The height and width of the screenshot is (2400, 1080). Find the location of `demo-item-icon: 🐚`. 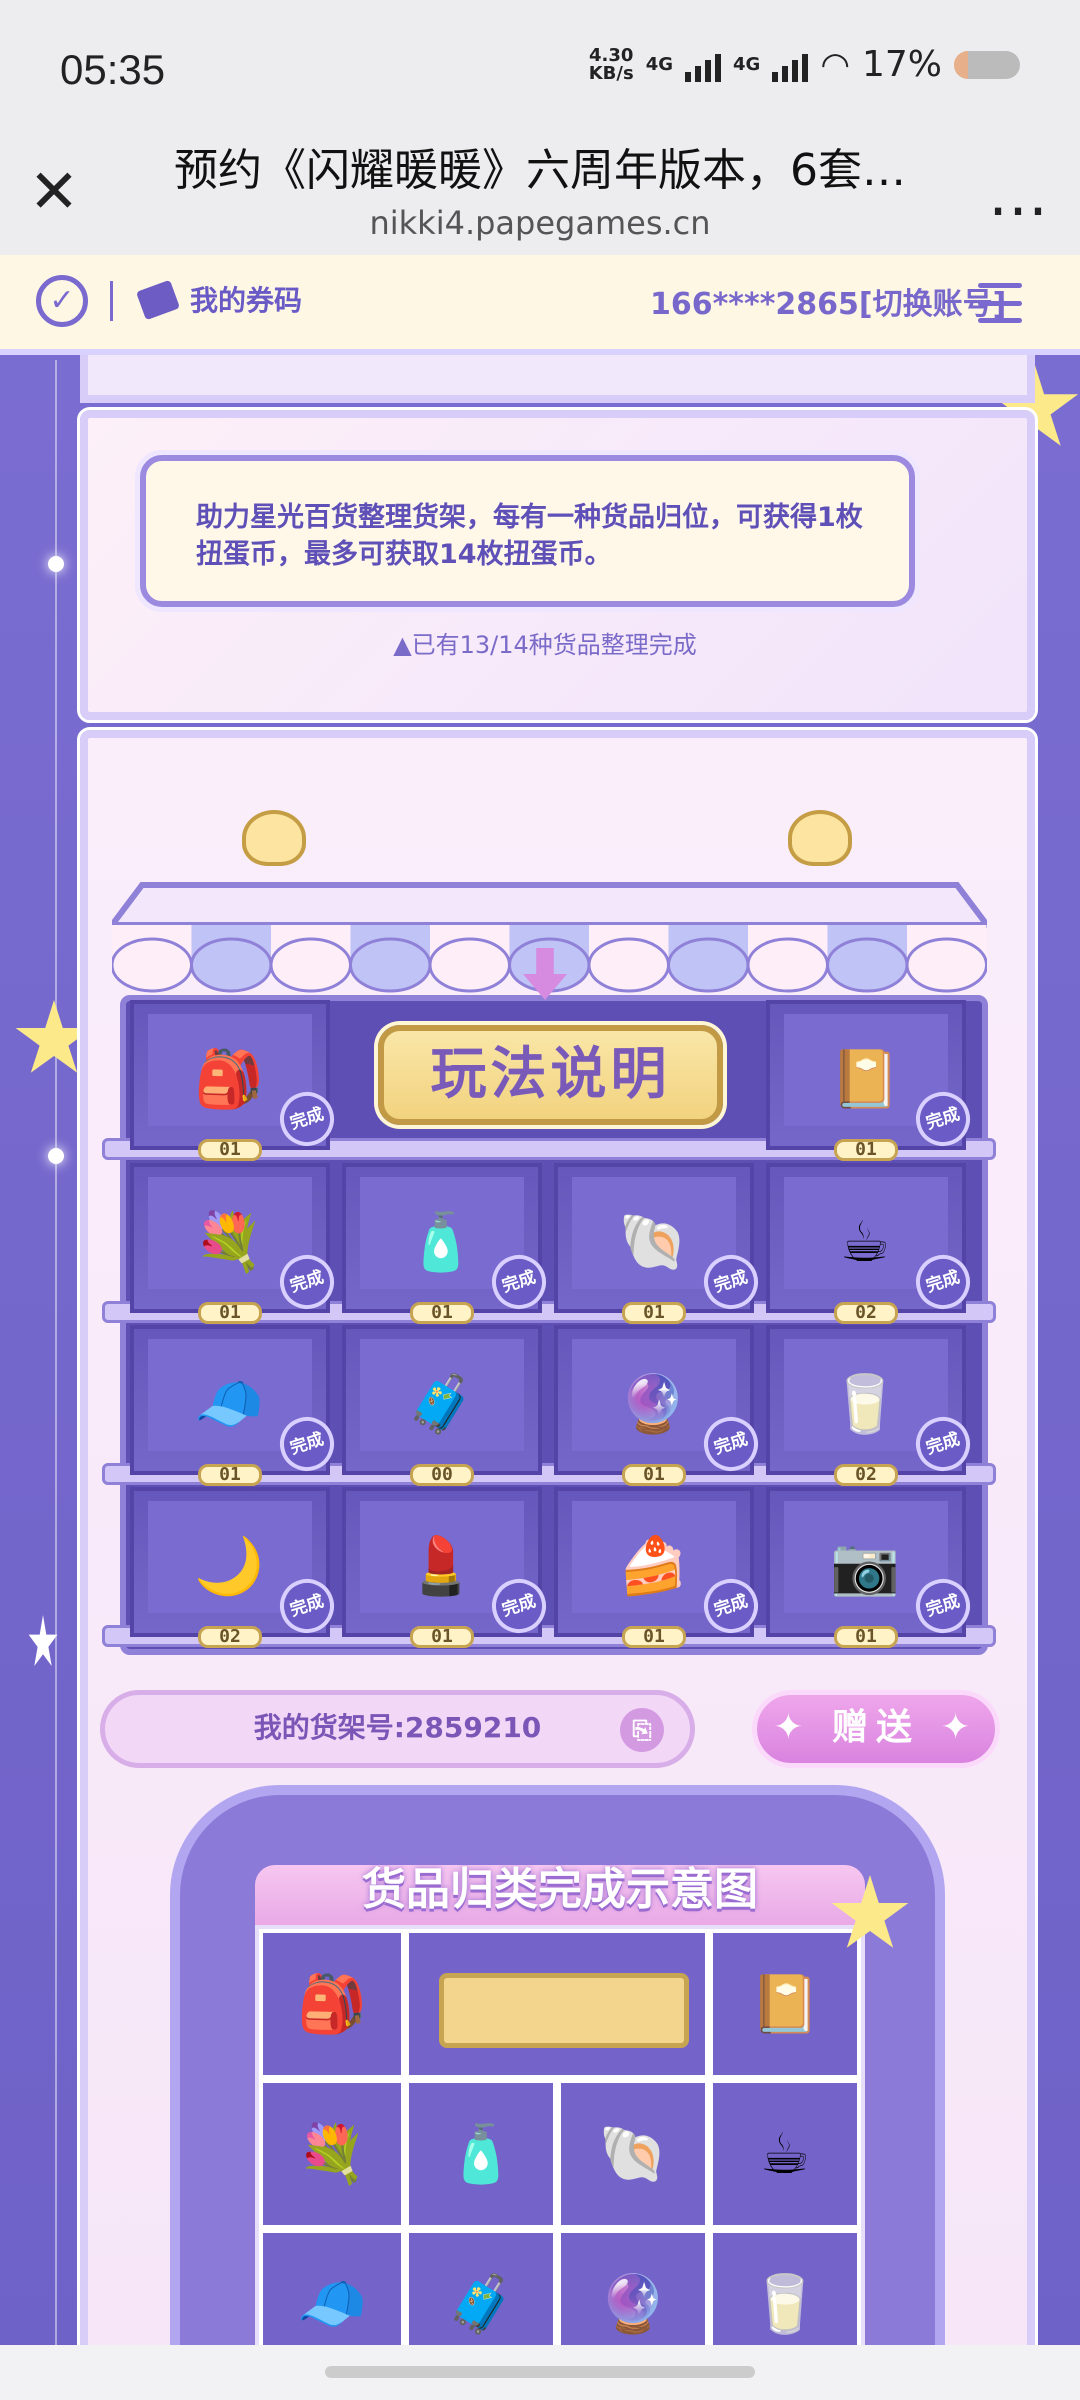

demo-item-icon: 🐚 is located at coordinates (633, 2154).